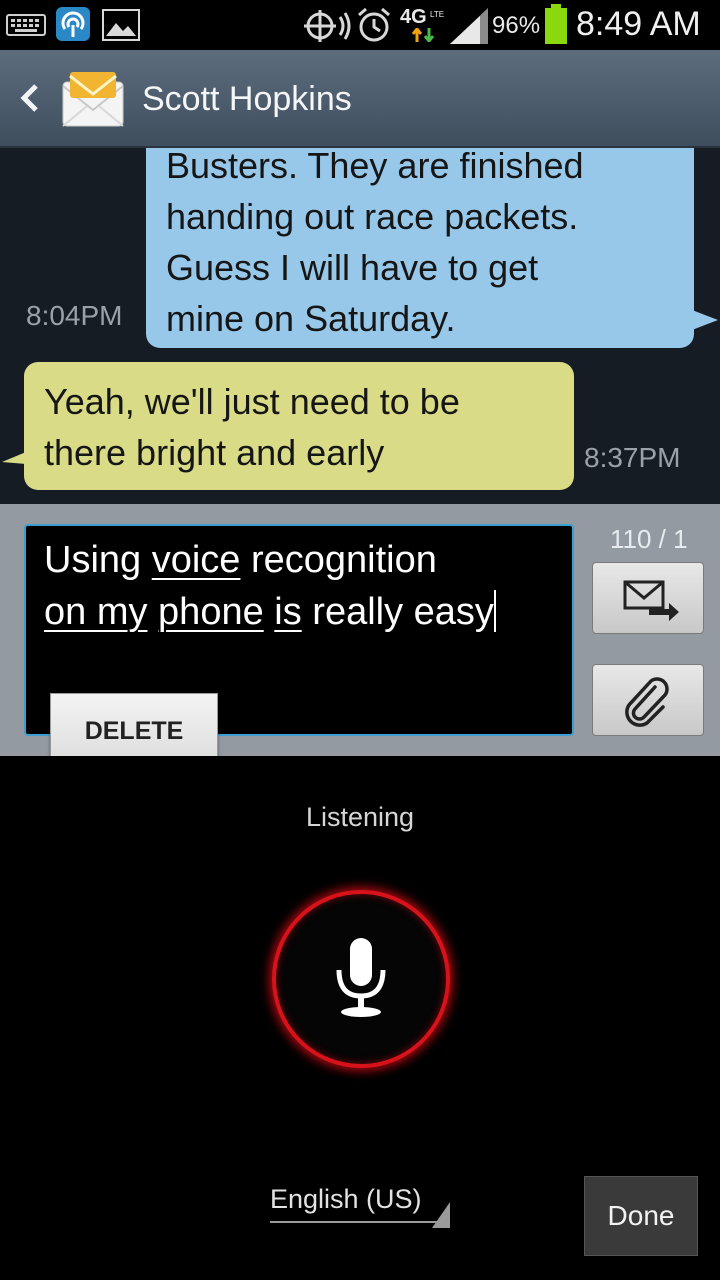 The image size is (720, 1280). Describe the element at coordinates (397, 612) in the screenshot. I see `input-word: really easy` at that location.